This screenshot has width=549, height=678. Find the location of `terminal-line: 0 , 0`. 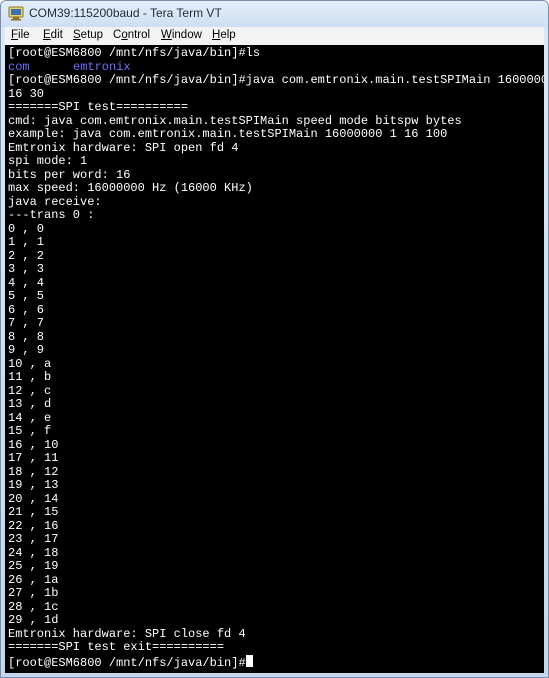

terminal-line: 0 , 0 is located at coordinates (26, 228).